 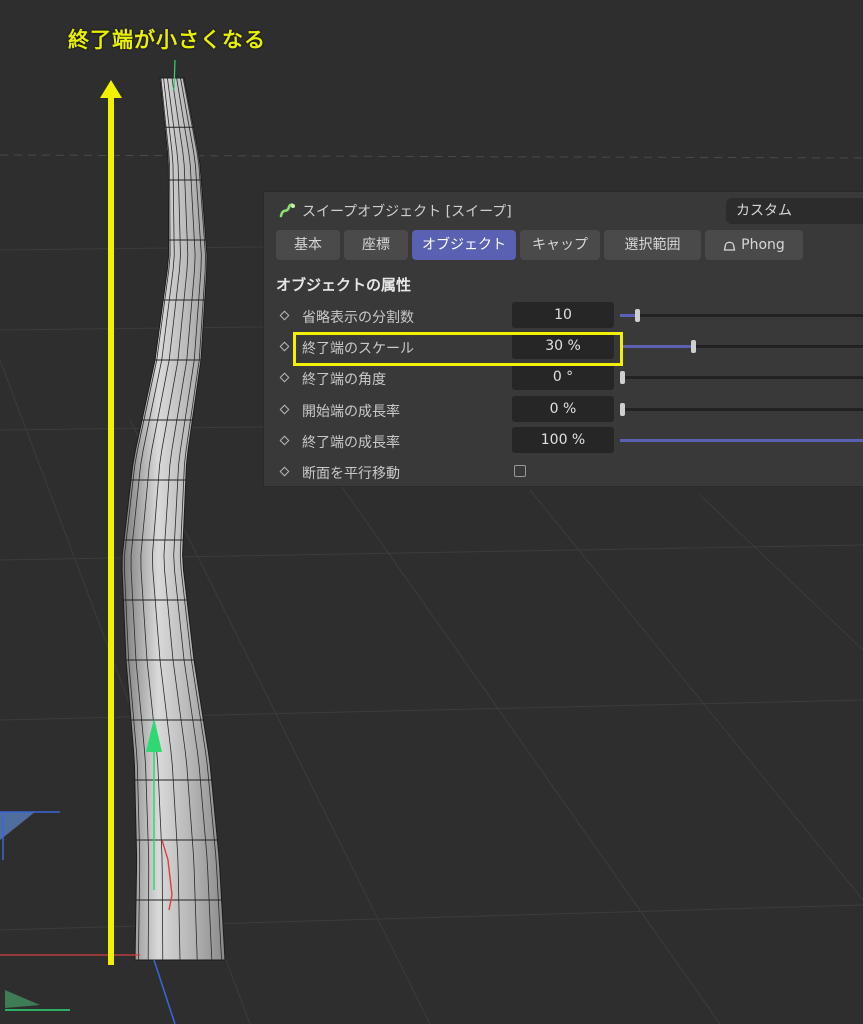 I want to click on orientation-widget, so click(x=35, y=911).